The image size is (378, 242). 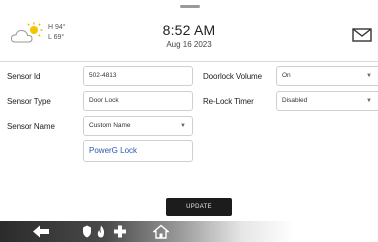 What do you see at coordinates (103, 75) in the screenshot?
I see `sensor-id-value: 502-4813` at bounding box center [103, 75].